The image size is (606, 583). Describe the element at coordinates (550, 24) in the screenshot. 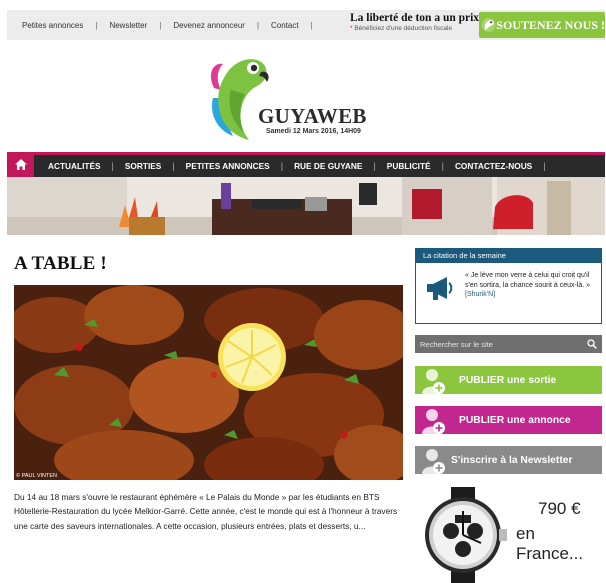

I see `support-label: SOUTENEZ NOUS !` at that location.